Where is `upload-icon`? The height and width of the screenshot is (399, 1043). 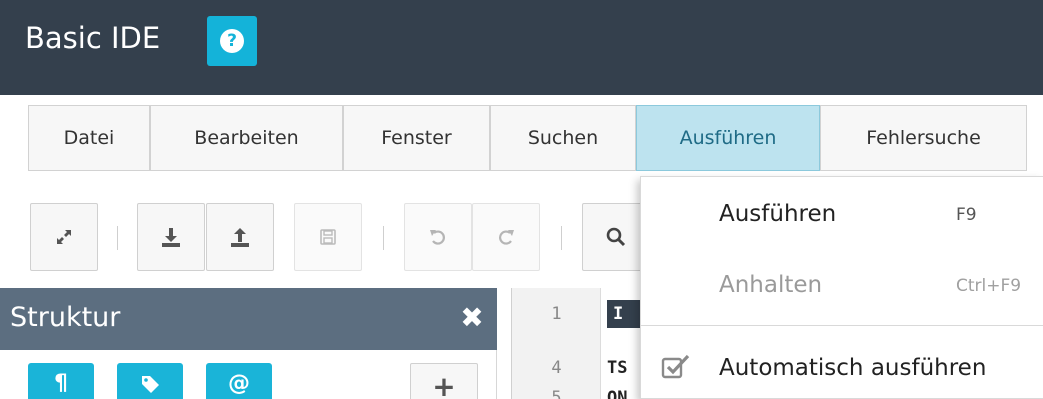 upload-icon is located at coordinates (240, 237).